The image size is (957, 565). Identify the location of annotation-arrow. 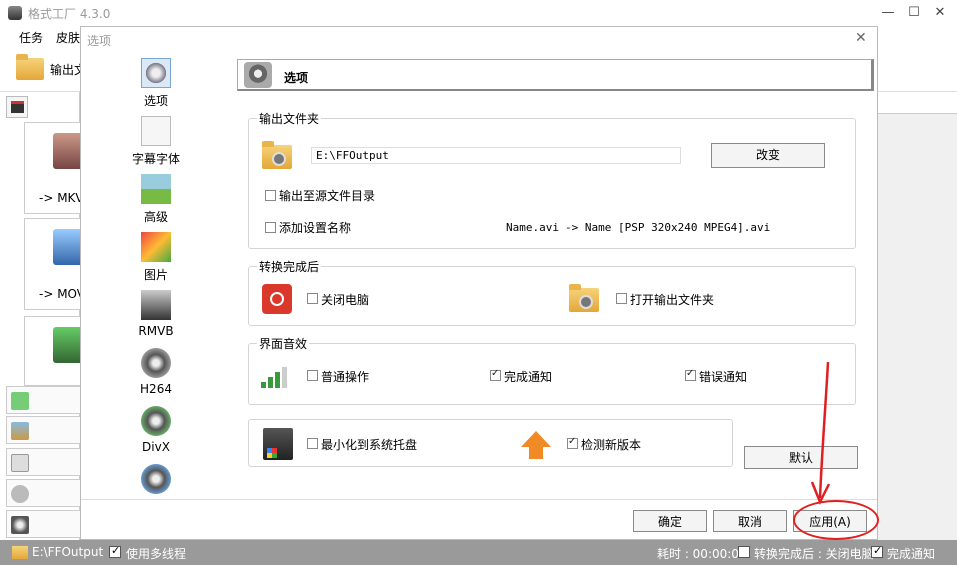
(820, 433).